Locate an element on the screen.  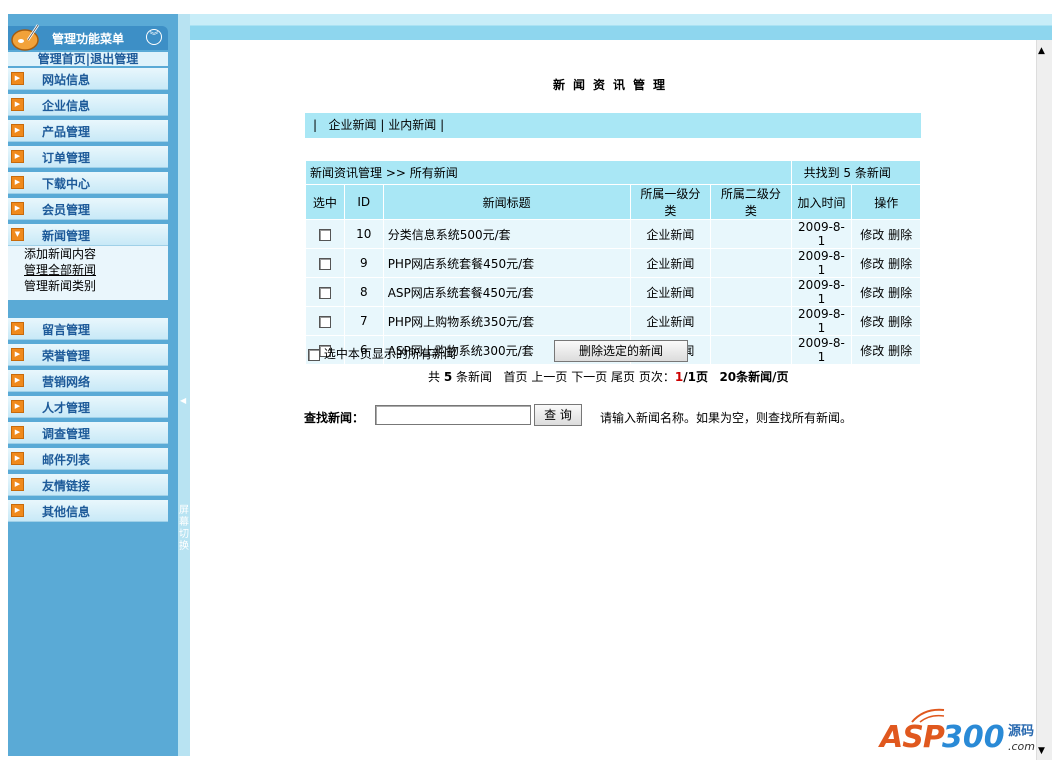
sidebar-item-news: ▼ 新闻管理 is located at coordinates (88, 235).